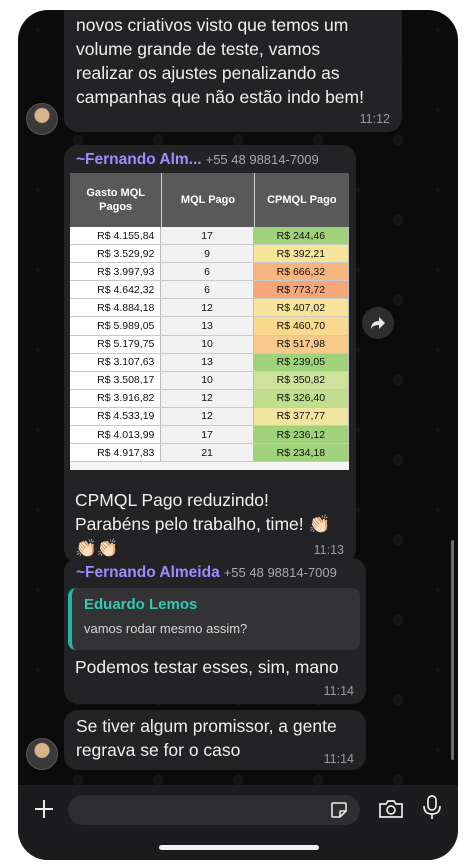 Image resolution: width=475 pixels, height=867 pixels. What do you see at coordinates (301, 416) in the screenshot?
I see `table-cell: R$ 377,77` at bounding box center [301, 416].